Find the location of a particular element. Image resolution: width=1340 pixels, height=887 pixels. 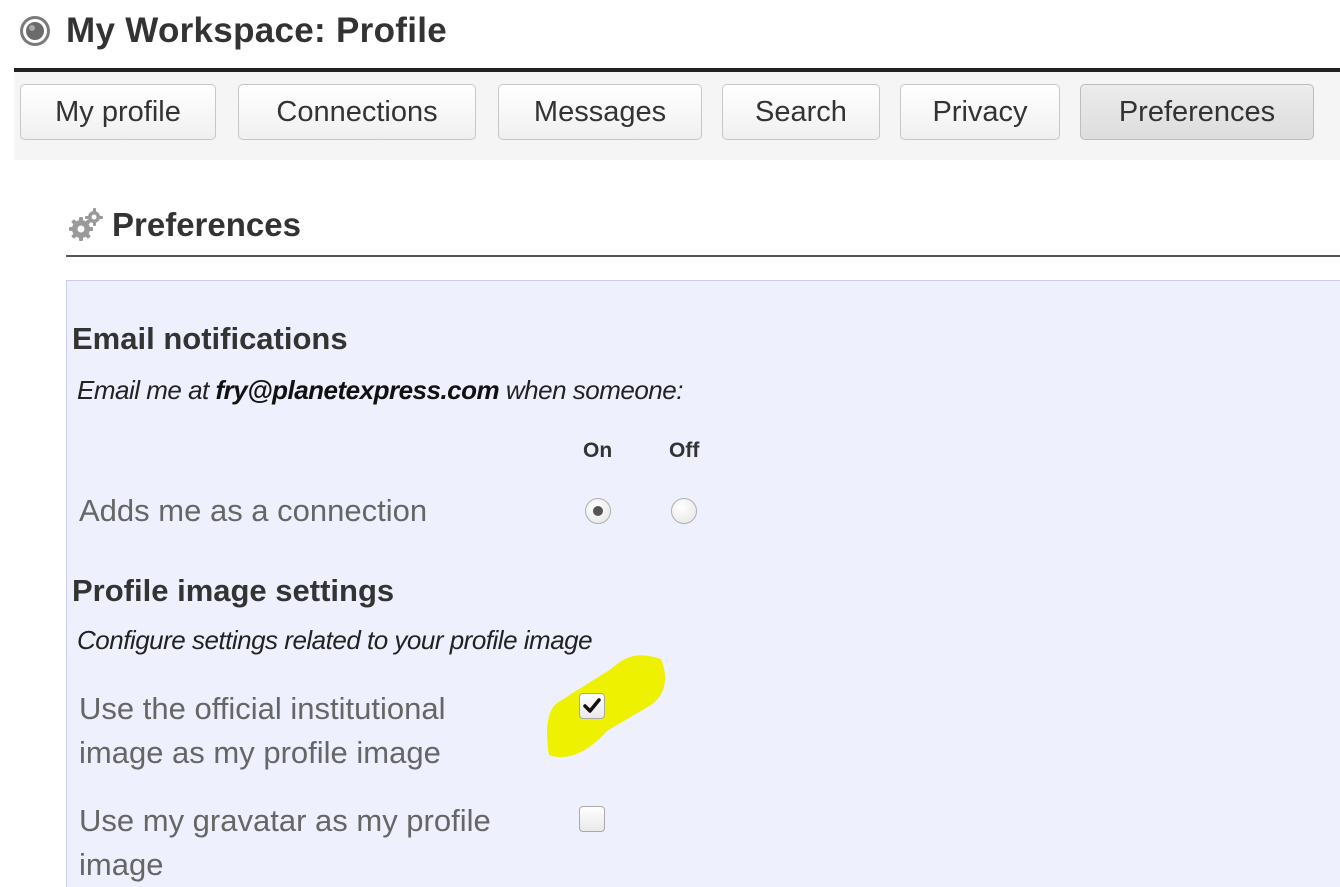

adds-connection-label: Adds me as a connection is located at coordinates (253, 510).